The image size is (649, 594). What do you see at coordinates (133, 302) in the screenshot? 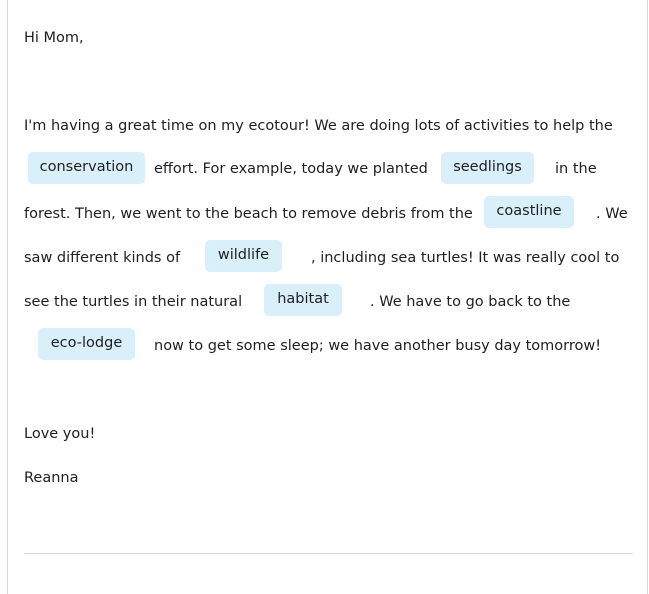
I see `letter-text-line-5: see the turtles in their natural` at bounding box center [133, 302].